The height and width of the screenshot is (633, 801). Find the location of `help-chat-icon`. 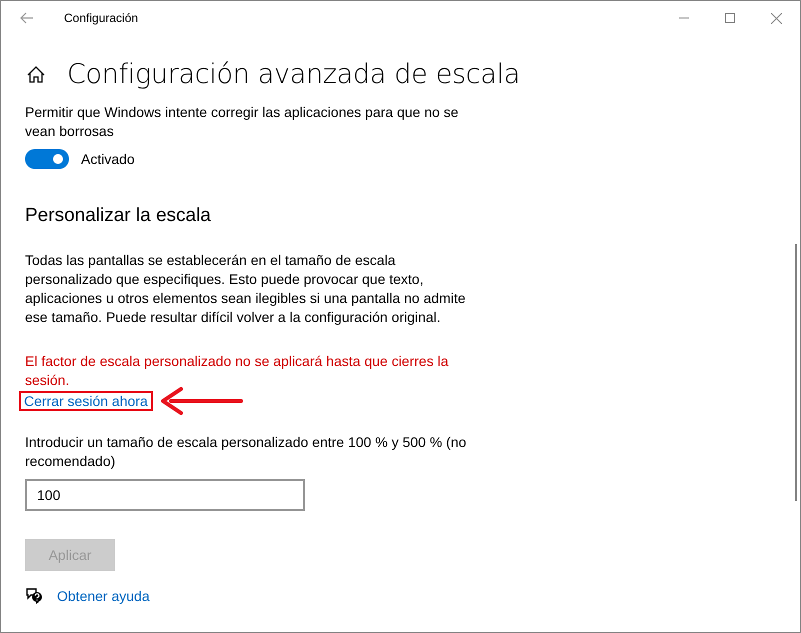

help-chat-icon is located at coordinates (34, 595).